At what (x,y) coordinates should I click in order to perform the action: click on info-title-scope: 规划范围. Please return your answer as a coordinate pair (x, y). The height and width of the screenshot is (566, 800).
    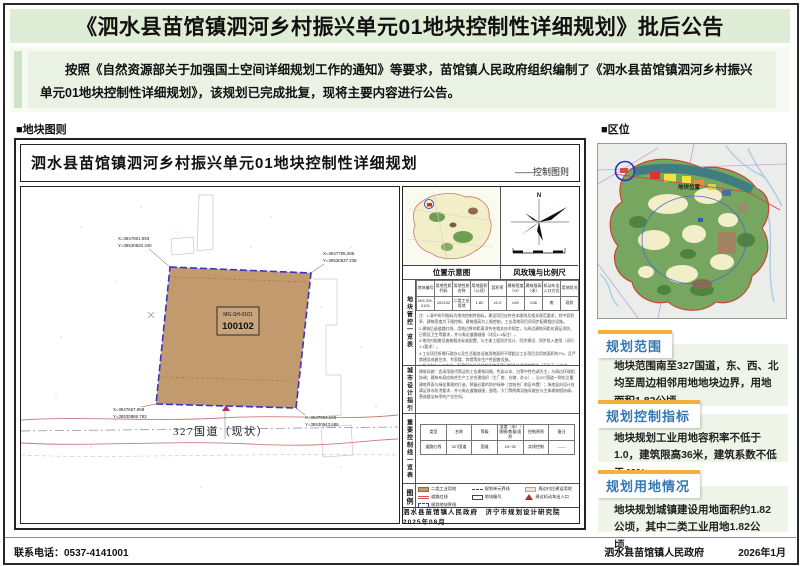
    Looking at the image, I should click on (635, 344).